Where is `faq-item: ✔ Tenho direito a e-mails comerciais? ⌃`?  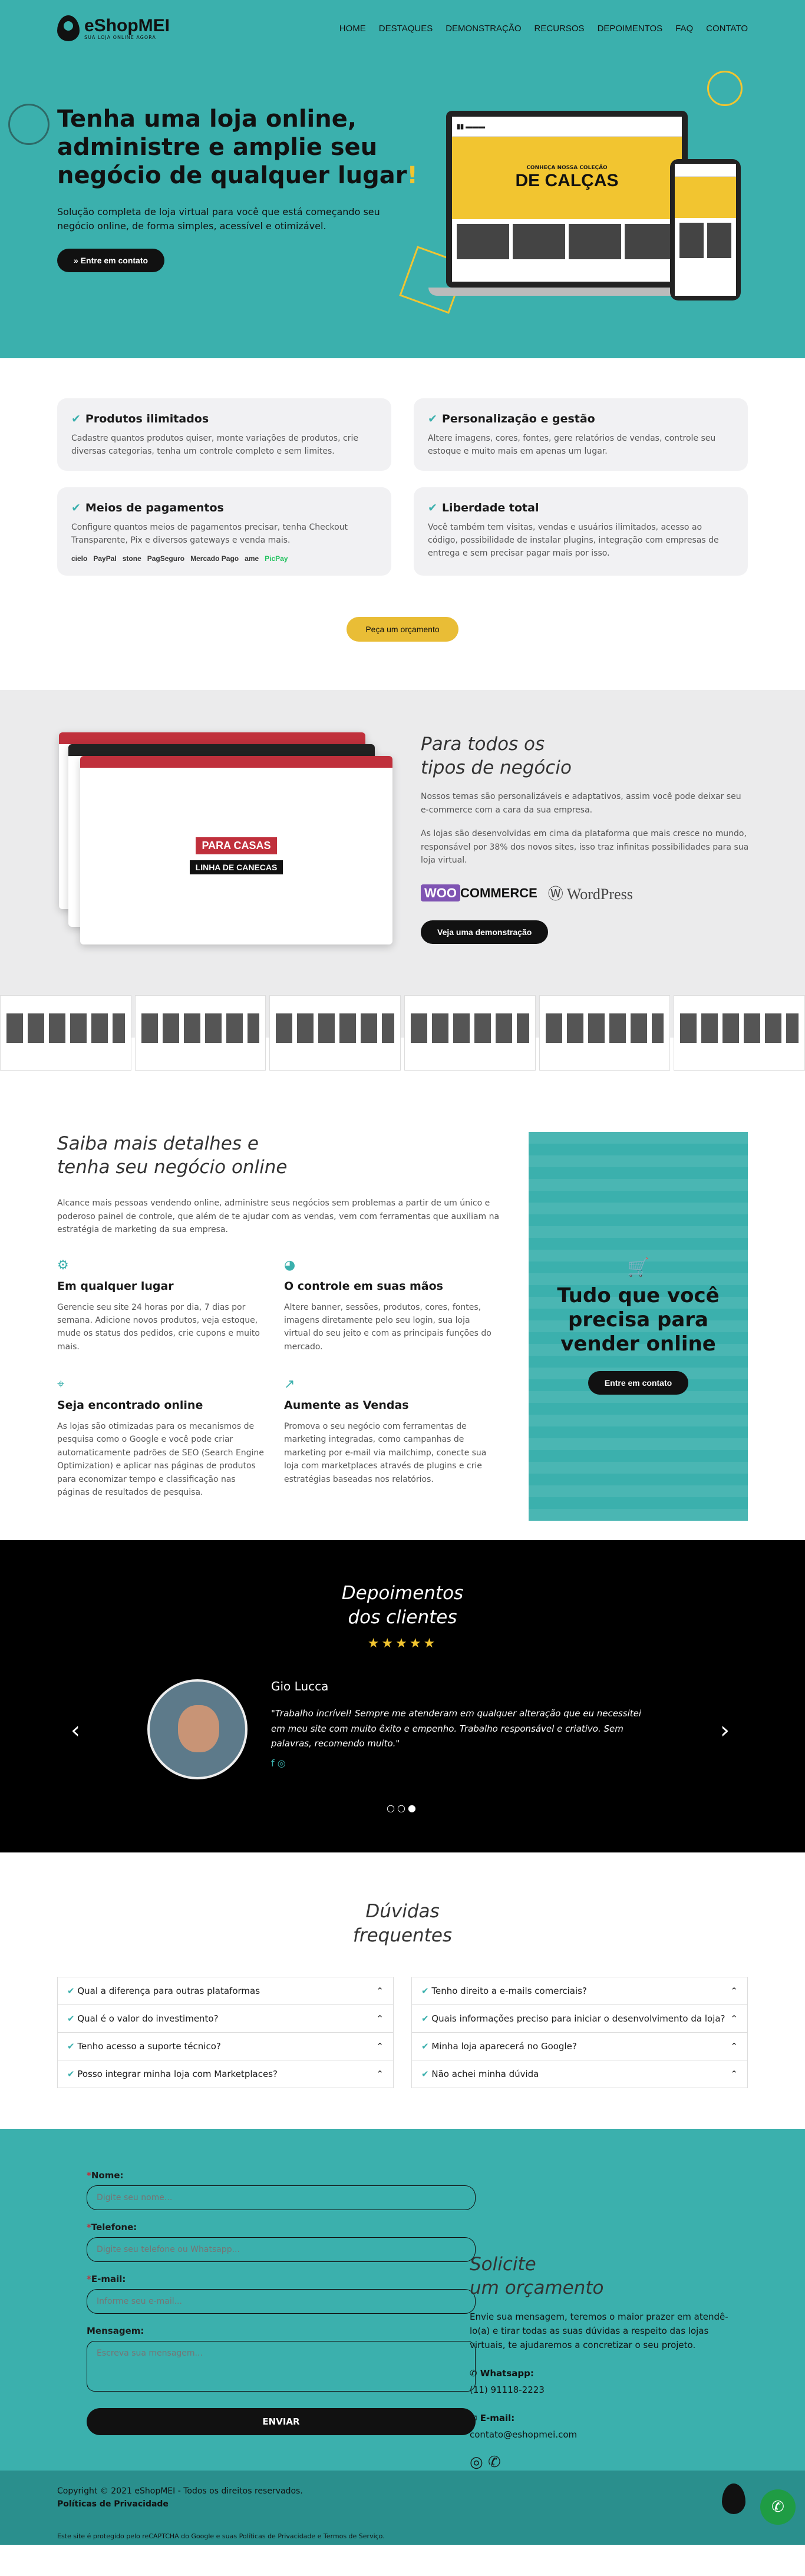
faq-item: ✔ Tenho direito a e-mails comerciais? ⌃ is located at coordinates (579, 1992).